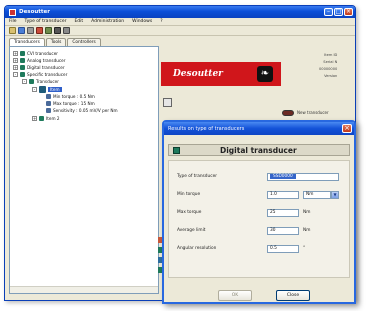  I want to click on dialog-title: Results on type of transducers, so click(206, 128).